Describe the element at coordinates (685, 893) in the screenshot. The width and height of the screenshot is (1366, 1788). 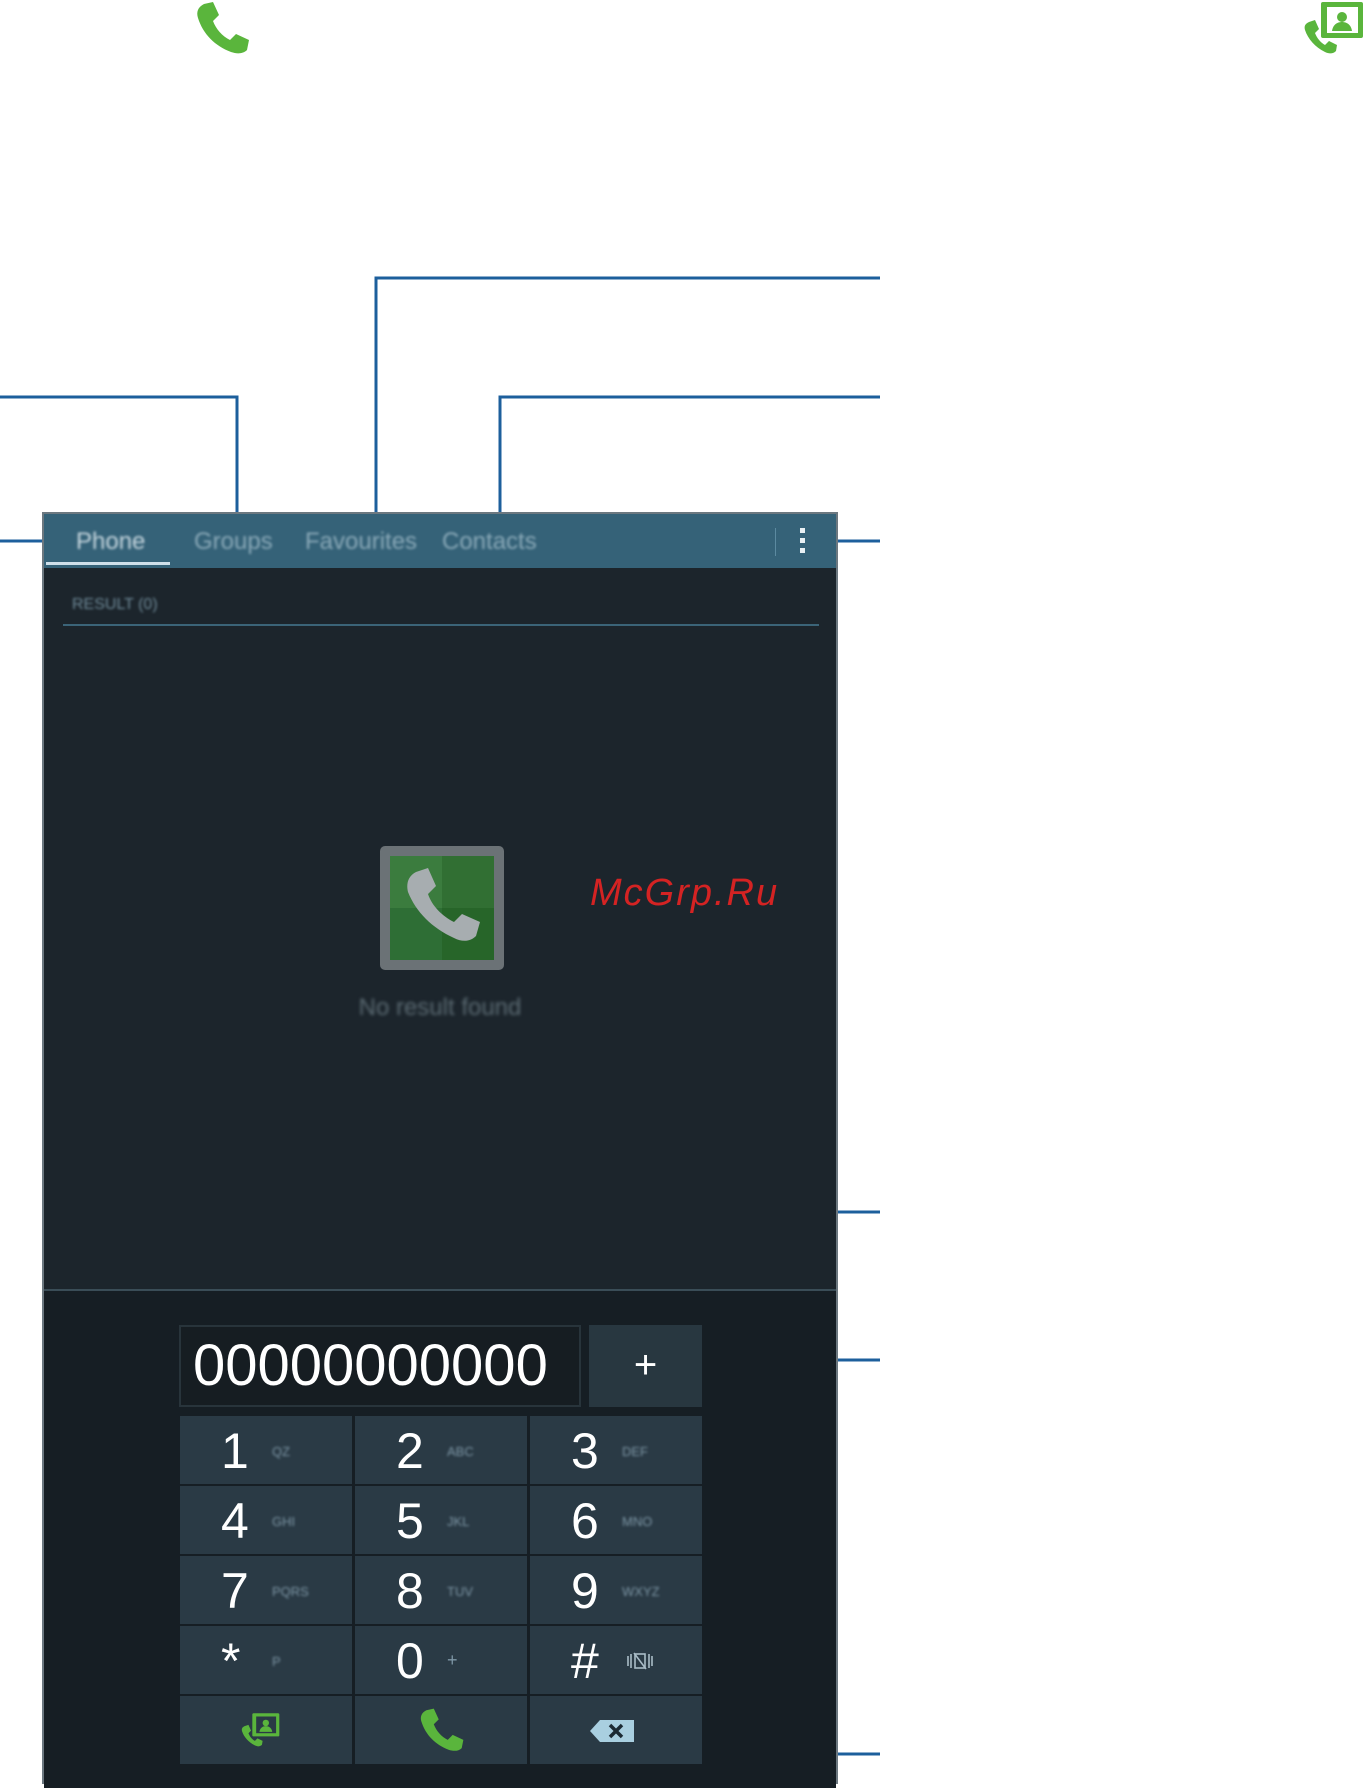
I see `watermark: McGrp.Ru` at that location.